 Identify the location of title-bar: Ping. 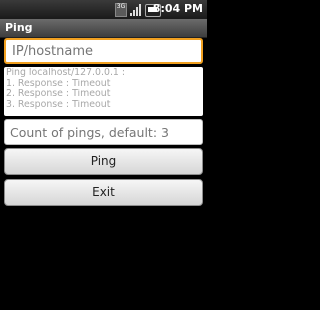
(103, 28).